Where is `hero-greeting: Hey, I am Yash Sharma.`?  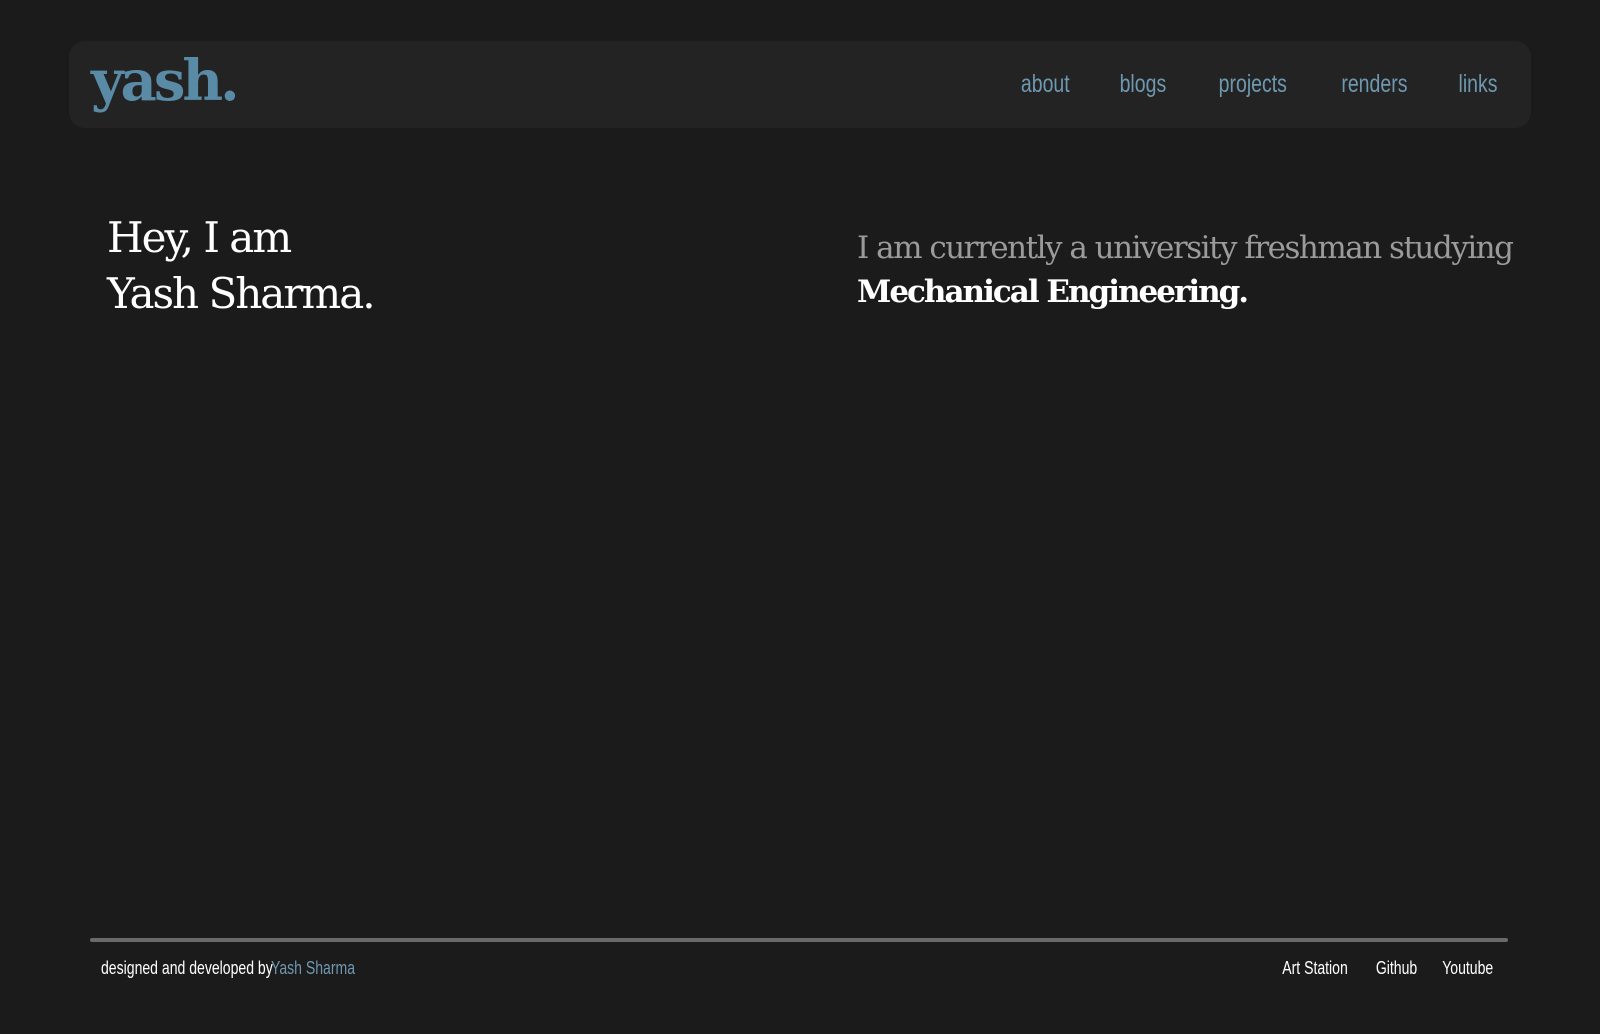
hero-greeting: Hey, I am Yash Sharma. is located at coordinates (241, 266).